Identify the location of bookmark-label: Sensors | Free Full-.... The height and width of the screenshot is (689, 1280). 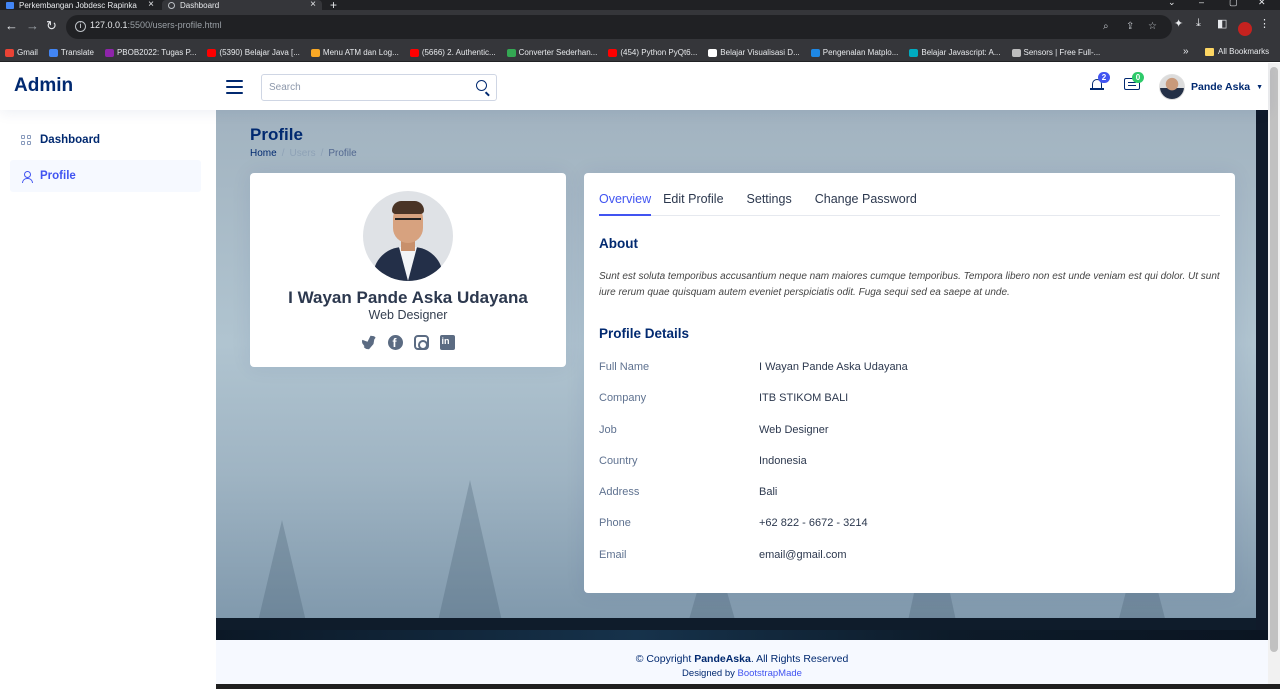
(1062, 52).